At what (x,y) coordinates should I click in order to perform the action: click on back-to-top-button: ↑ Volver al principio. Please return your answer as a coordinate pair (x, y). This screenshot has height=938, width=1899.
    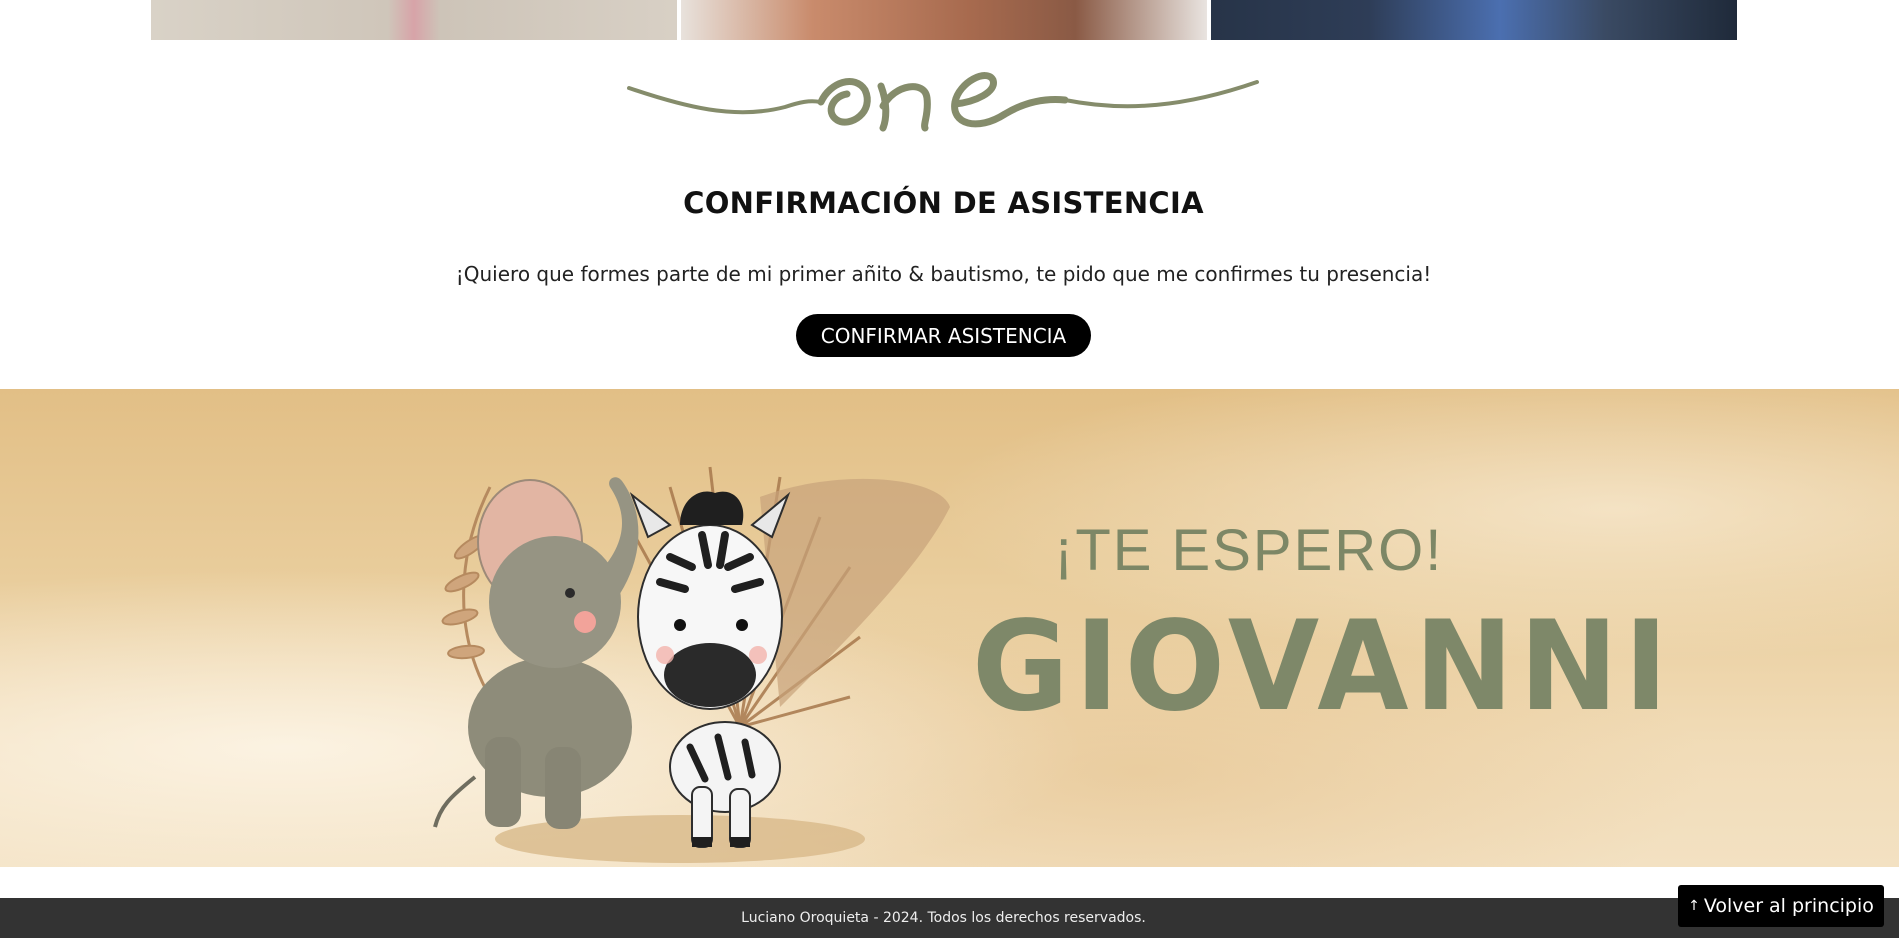
    Looking at the image, I should click on (1781, 906).